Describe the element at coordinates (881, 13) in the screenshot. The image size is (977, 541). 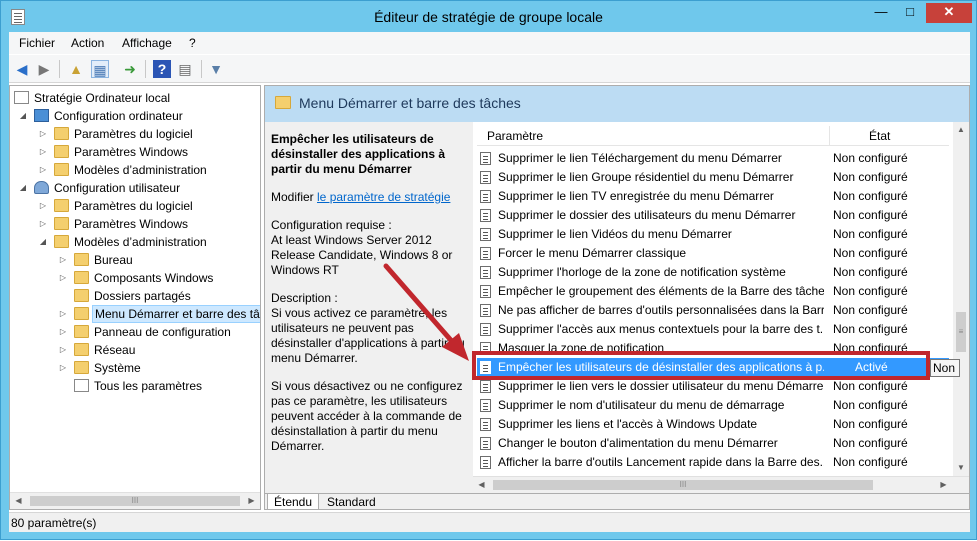
I see `minimize-button: —` at that location.